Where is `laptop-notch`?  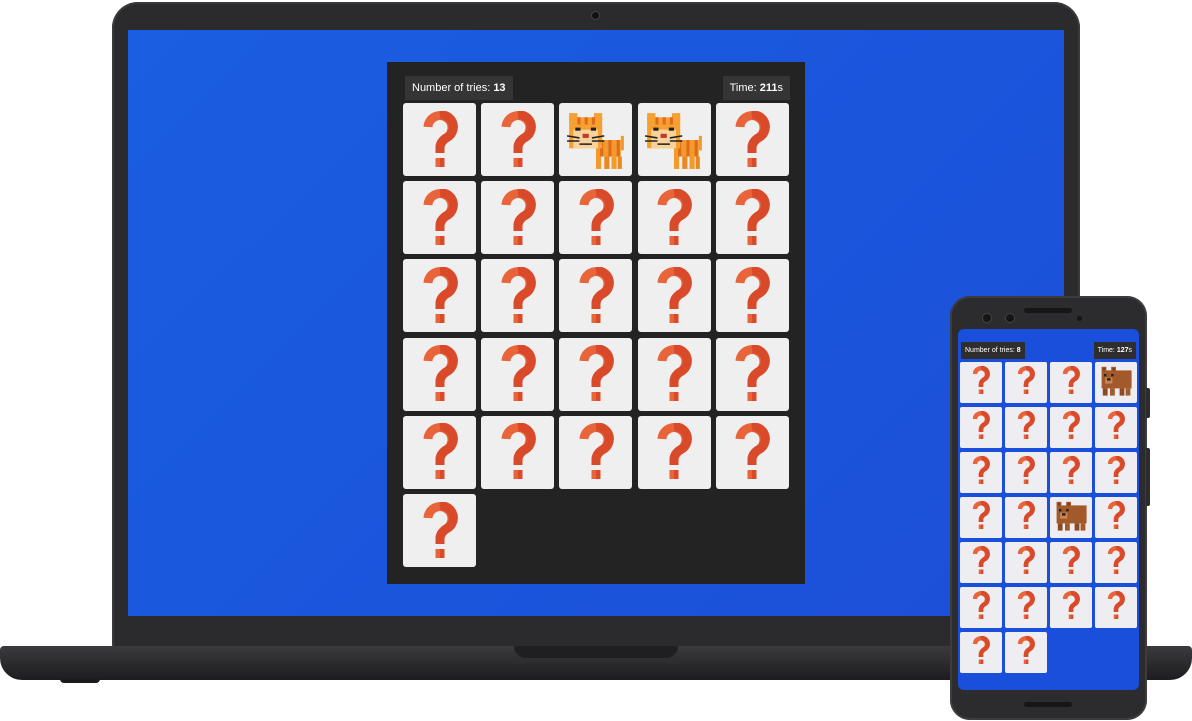 laptop-notch is located at coordinates (596, 652).